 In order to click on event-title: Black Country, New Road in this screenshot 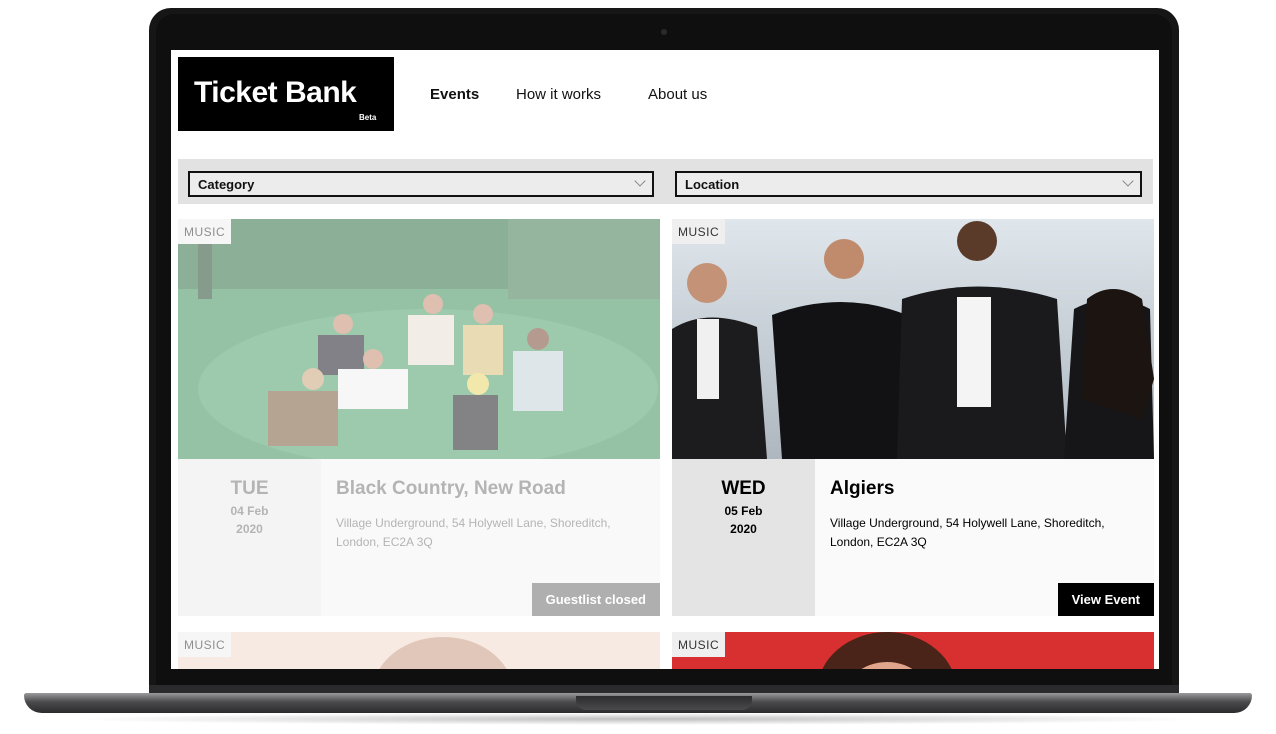, I will do `click(451, 489)`.